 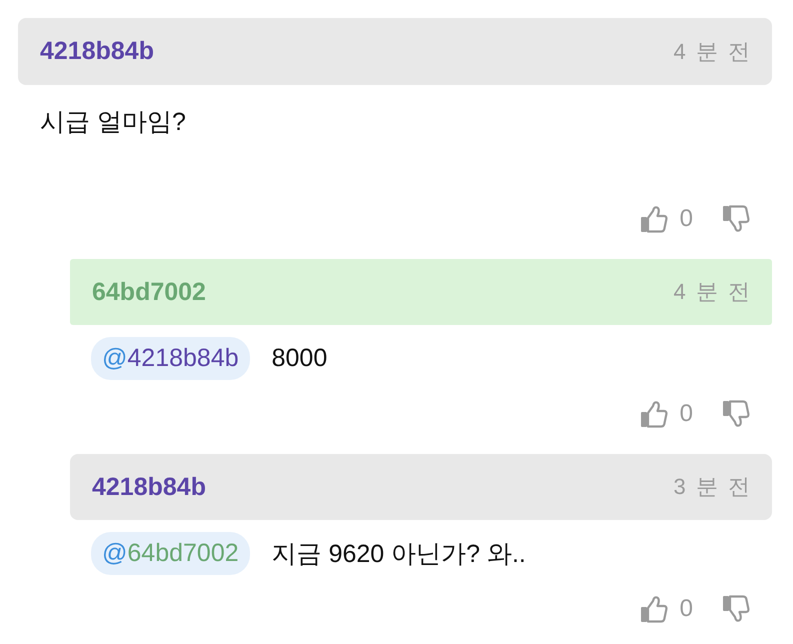 What do you see at coordinates (170, 358) in the screenshot?
I see `mention-tag: @4218b84b` at bounding box center [170, 358].